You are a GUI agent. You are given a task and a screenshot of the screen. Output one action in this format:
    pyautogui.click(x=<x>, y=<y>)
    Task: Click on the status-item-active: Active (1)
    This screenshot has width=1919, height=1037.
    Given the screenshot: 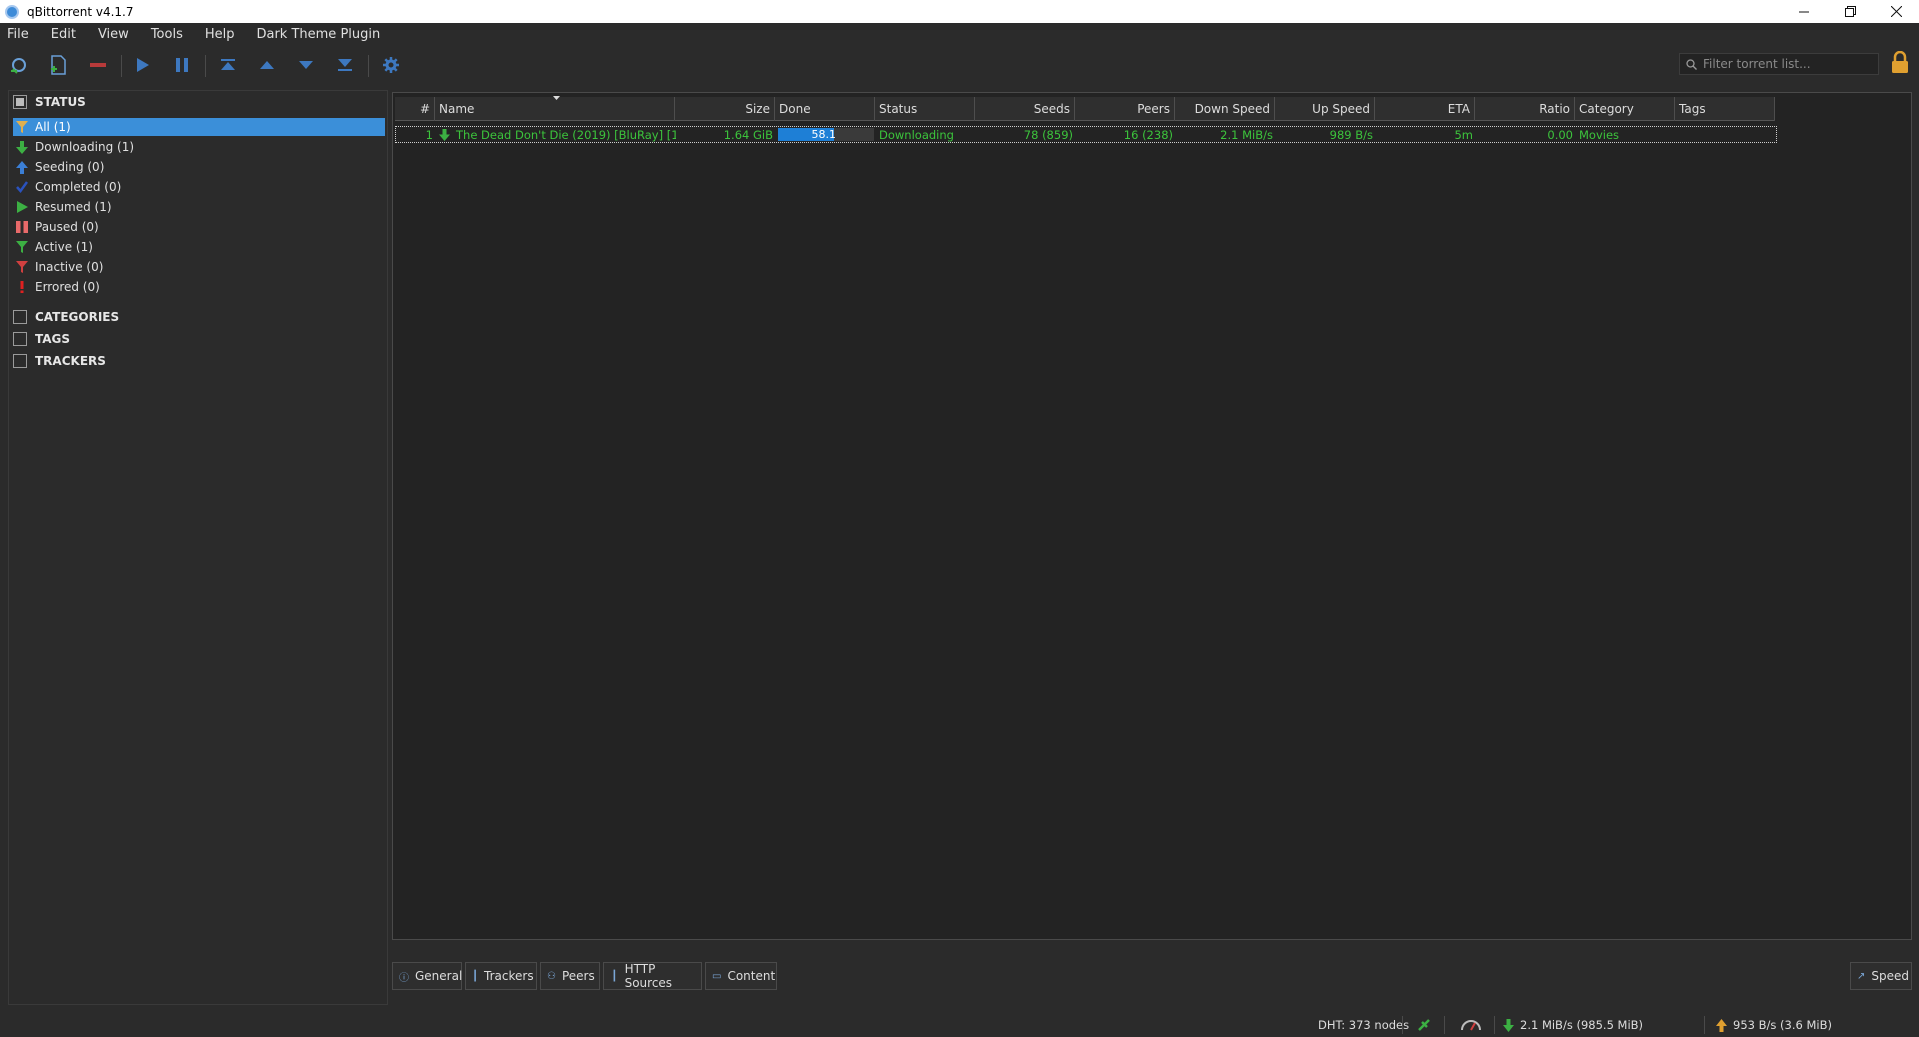 What is the action you would take?
    pyautogui.click(x=199, y=247)
    